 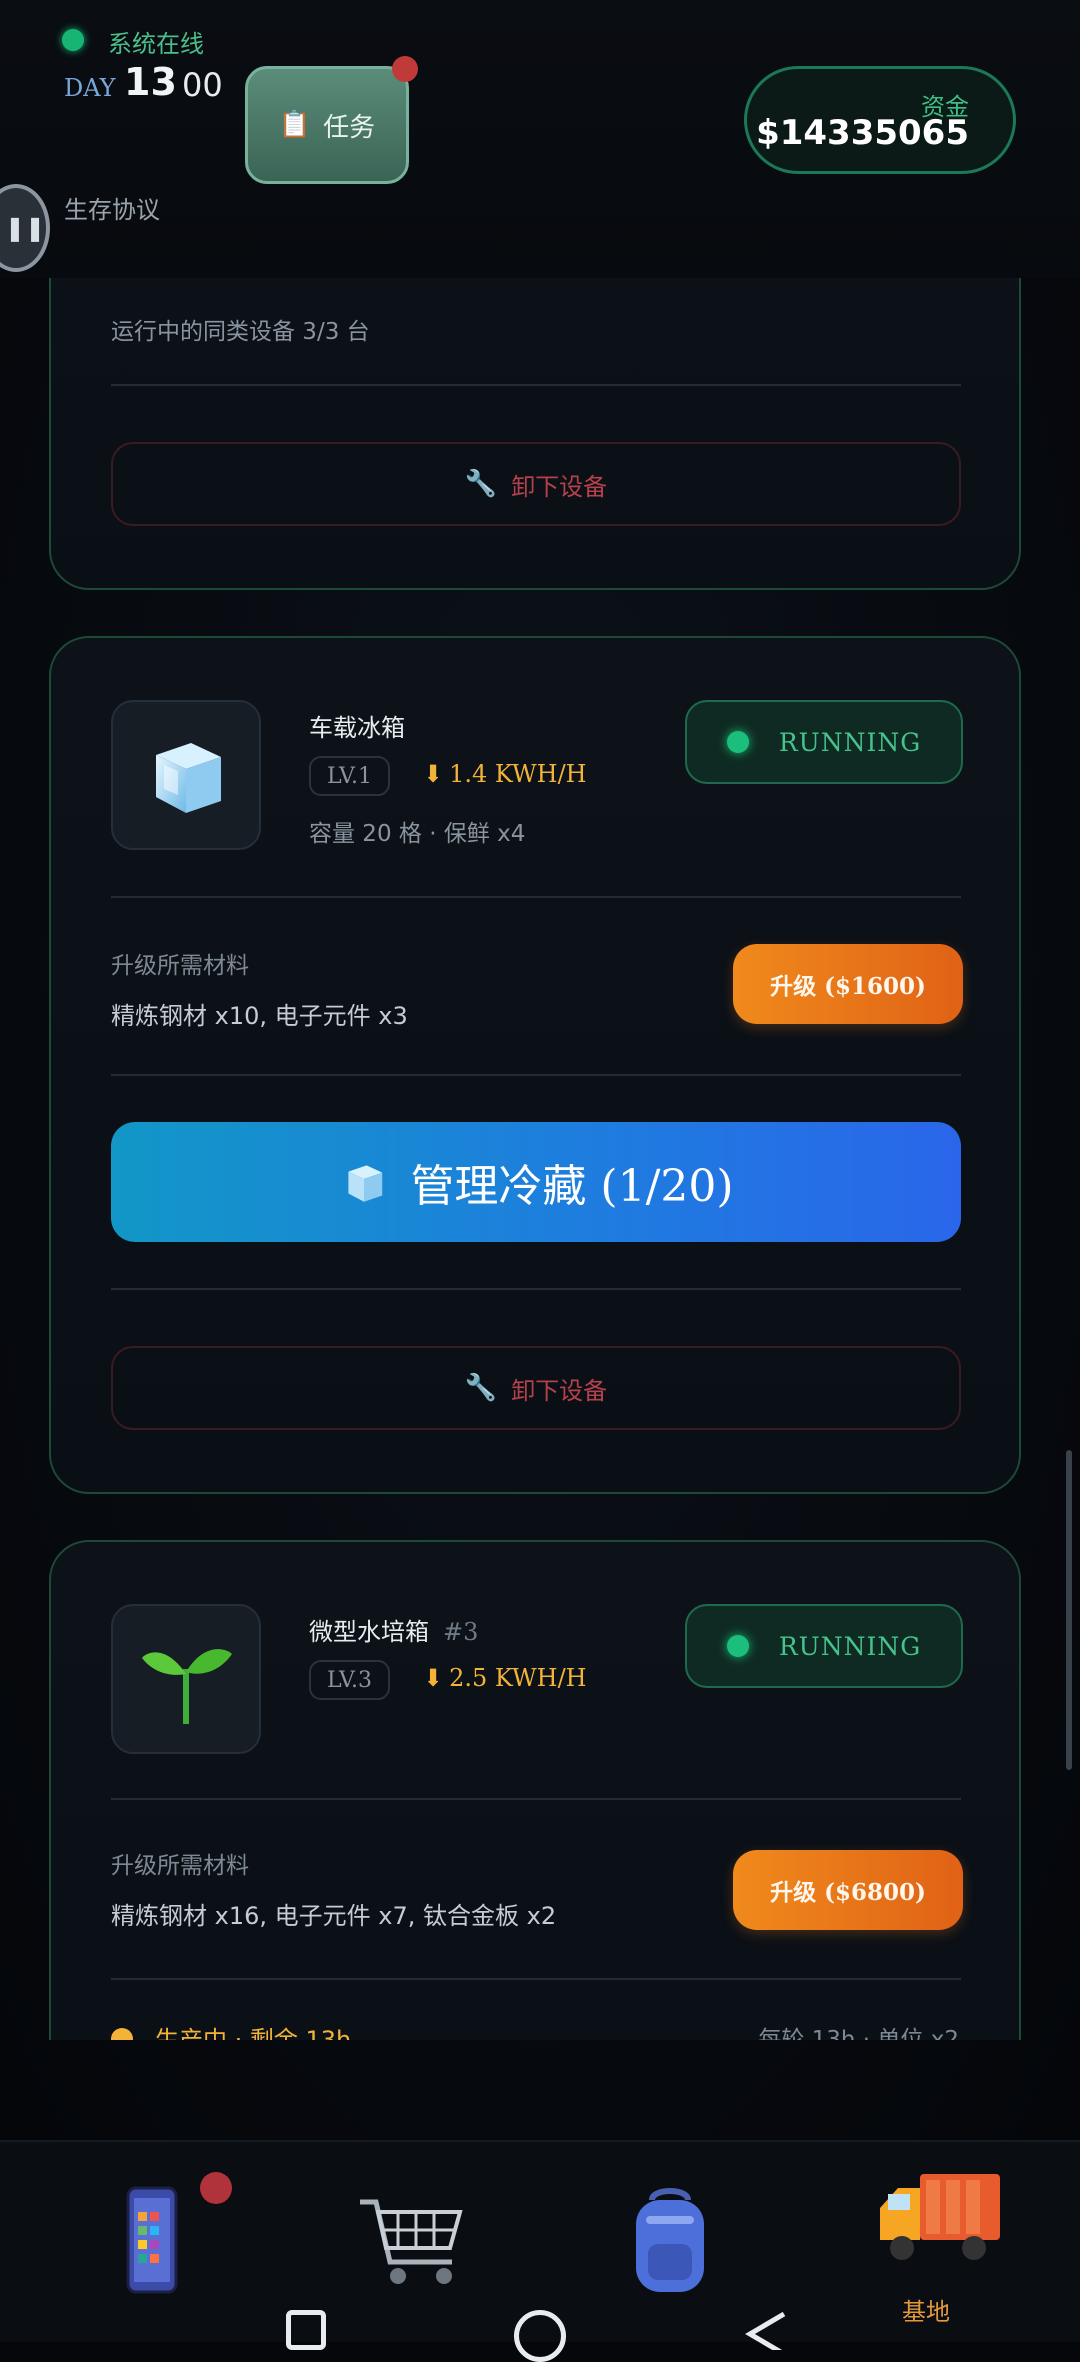 I want to click on production-cycle: 每轮 13h · 单位 x2, so click(x=858, y=2033).